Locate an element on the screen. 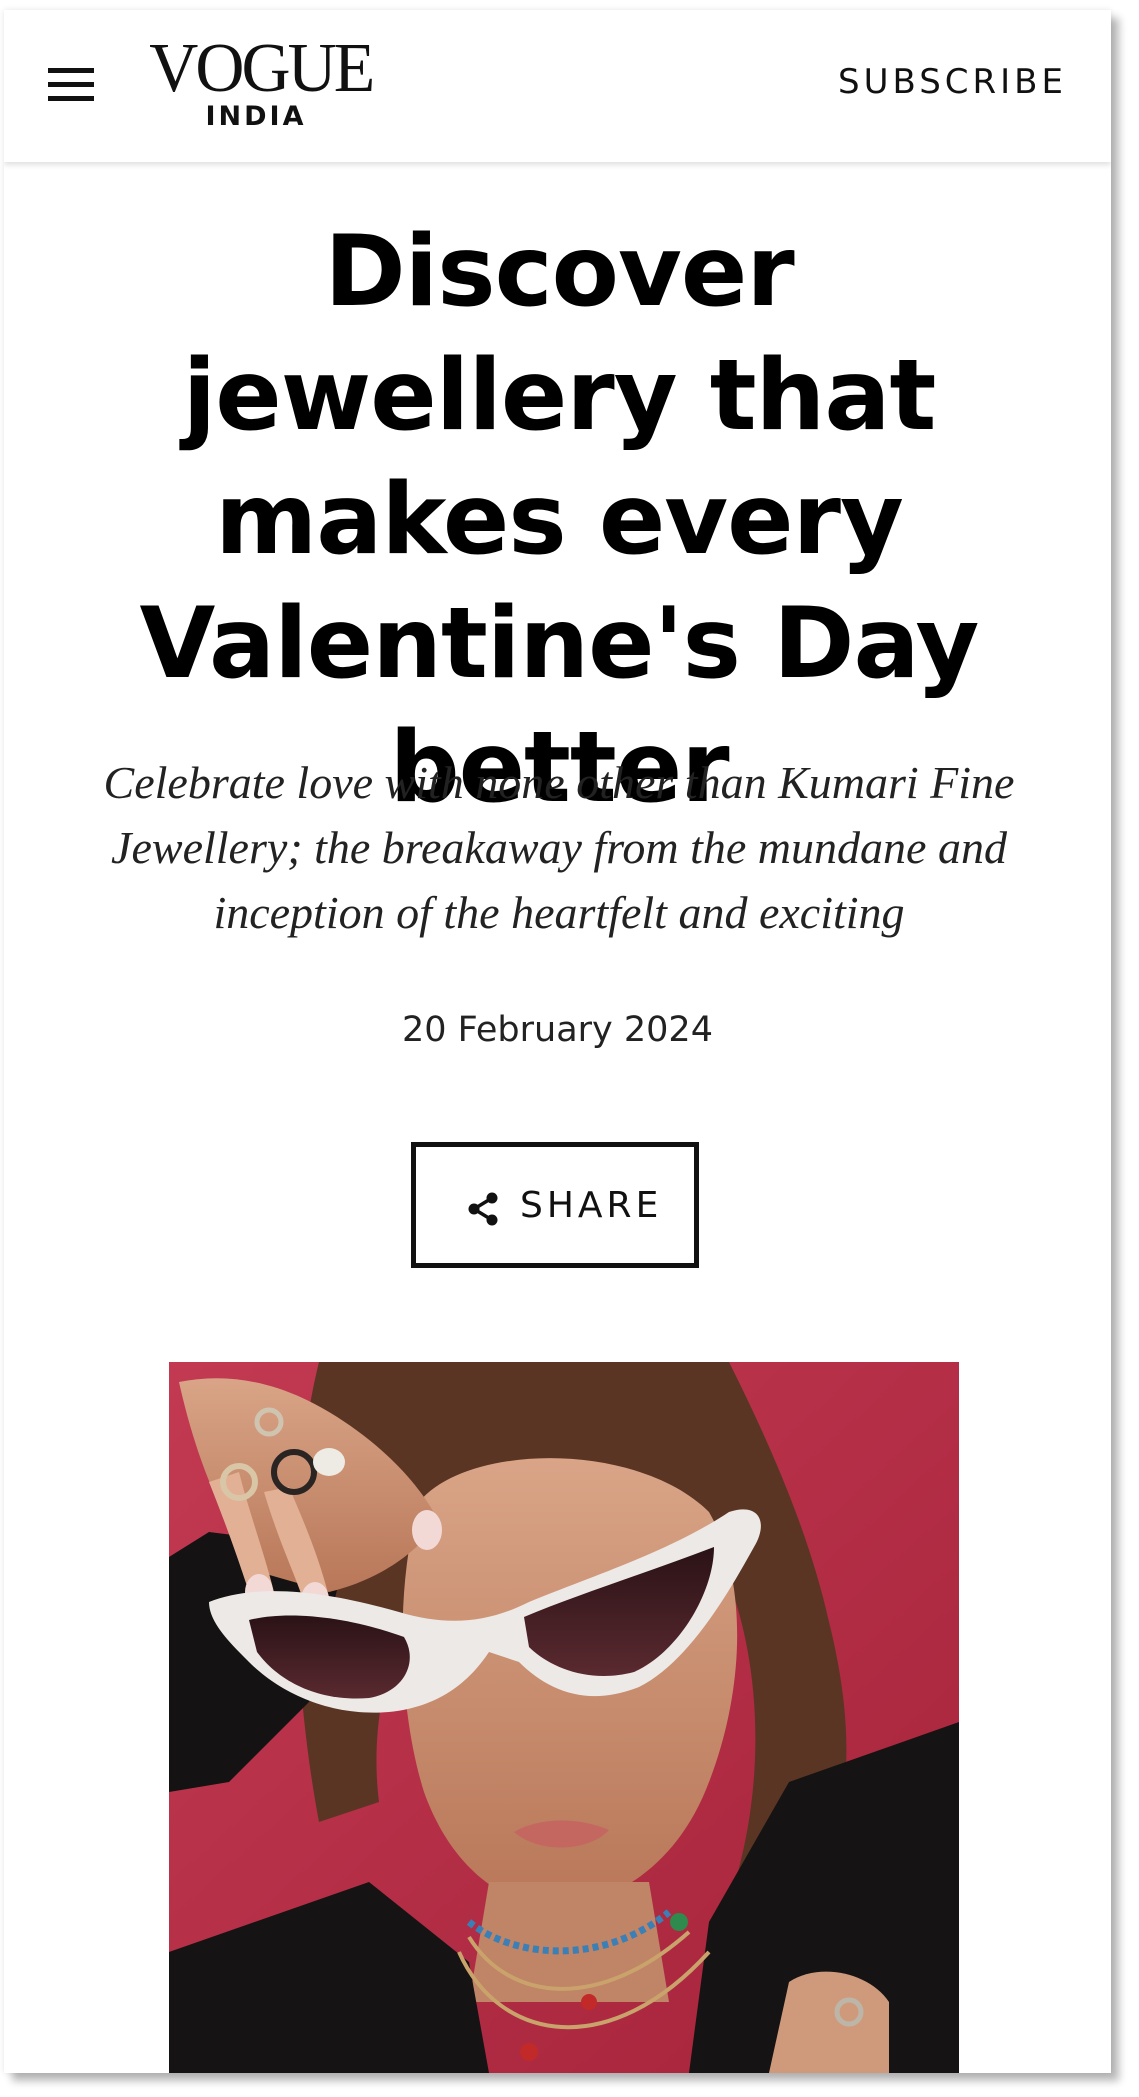 Image resolution: width=1139 pixels, height=2097 pixels. share-icon is located at coordinates (483, 1209).